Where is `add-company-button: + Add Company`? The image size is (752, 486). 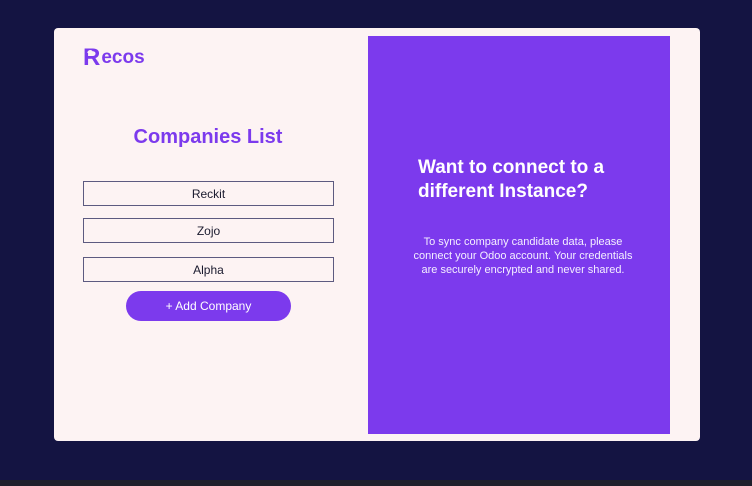 add-company-button: + Add Company is located at coordinates (208, 306).